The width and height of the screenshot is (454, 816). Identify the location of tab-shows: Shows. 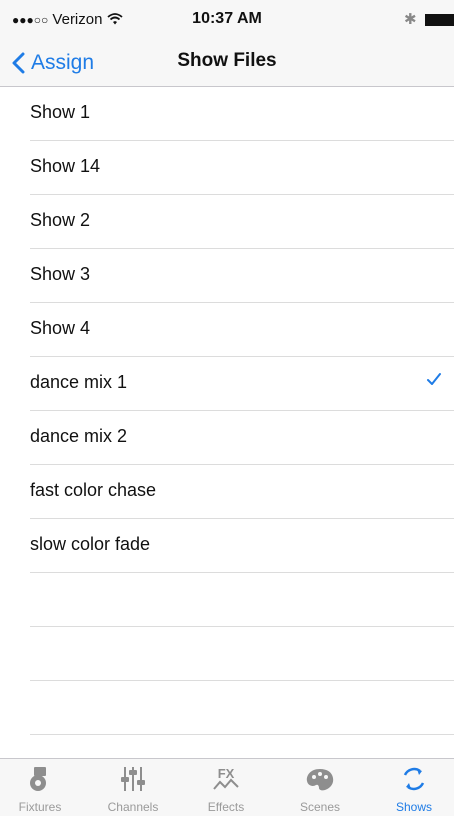
(414, 787).